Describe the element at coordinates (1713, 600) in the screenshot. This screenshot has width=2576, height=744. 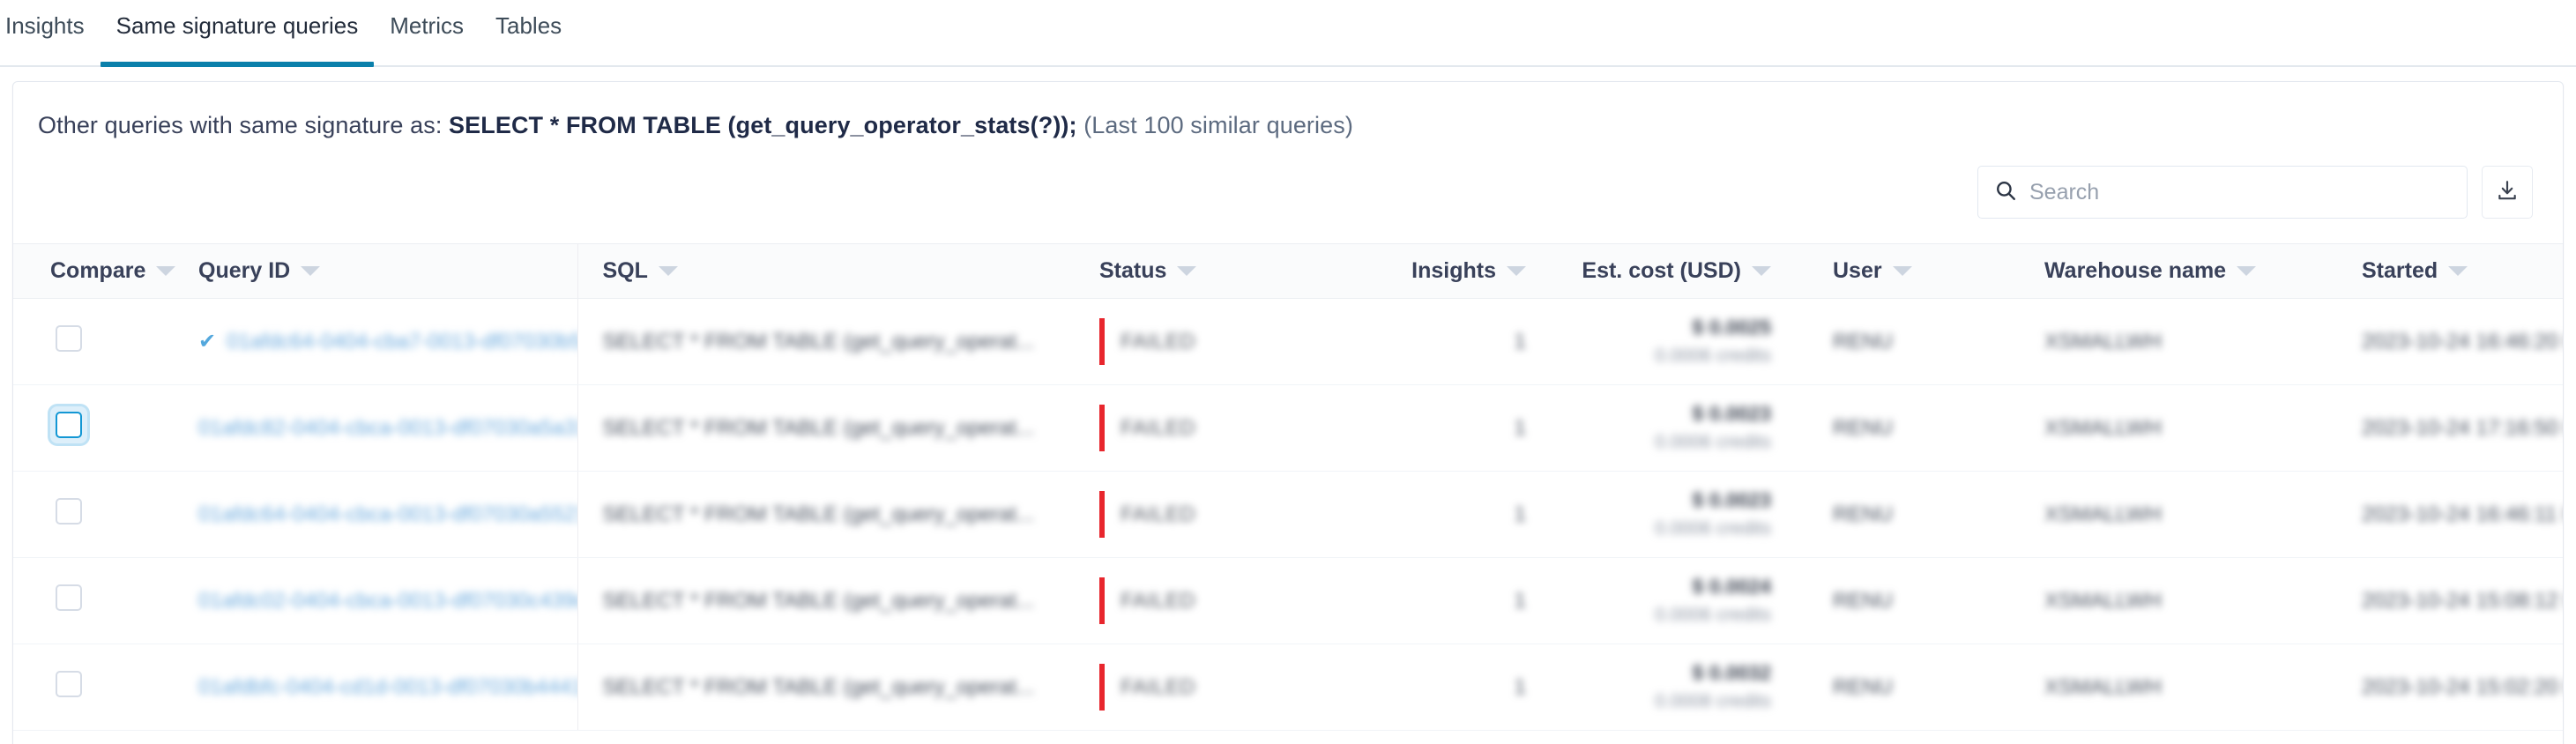
I see `est-cost-wrapper: $ 0.0024 0.0006 credits` at that location.